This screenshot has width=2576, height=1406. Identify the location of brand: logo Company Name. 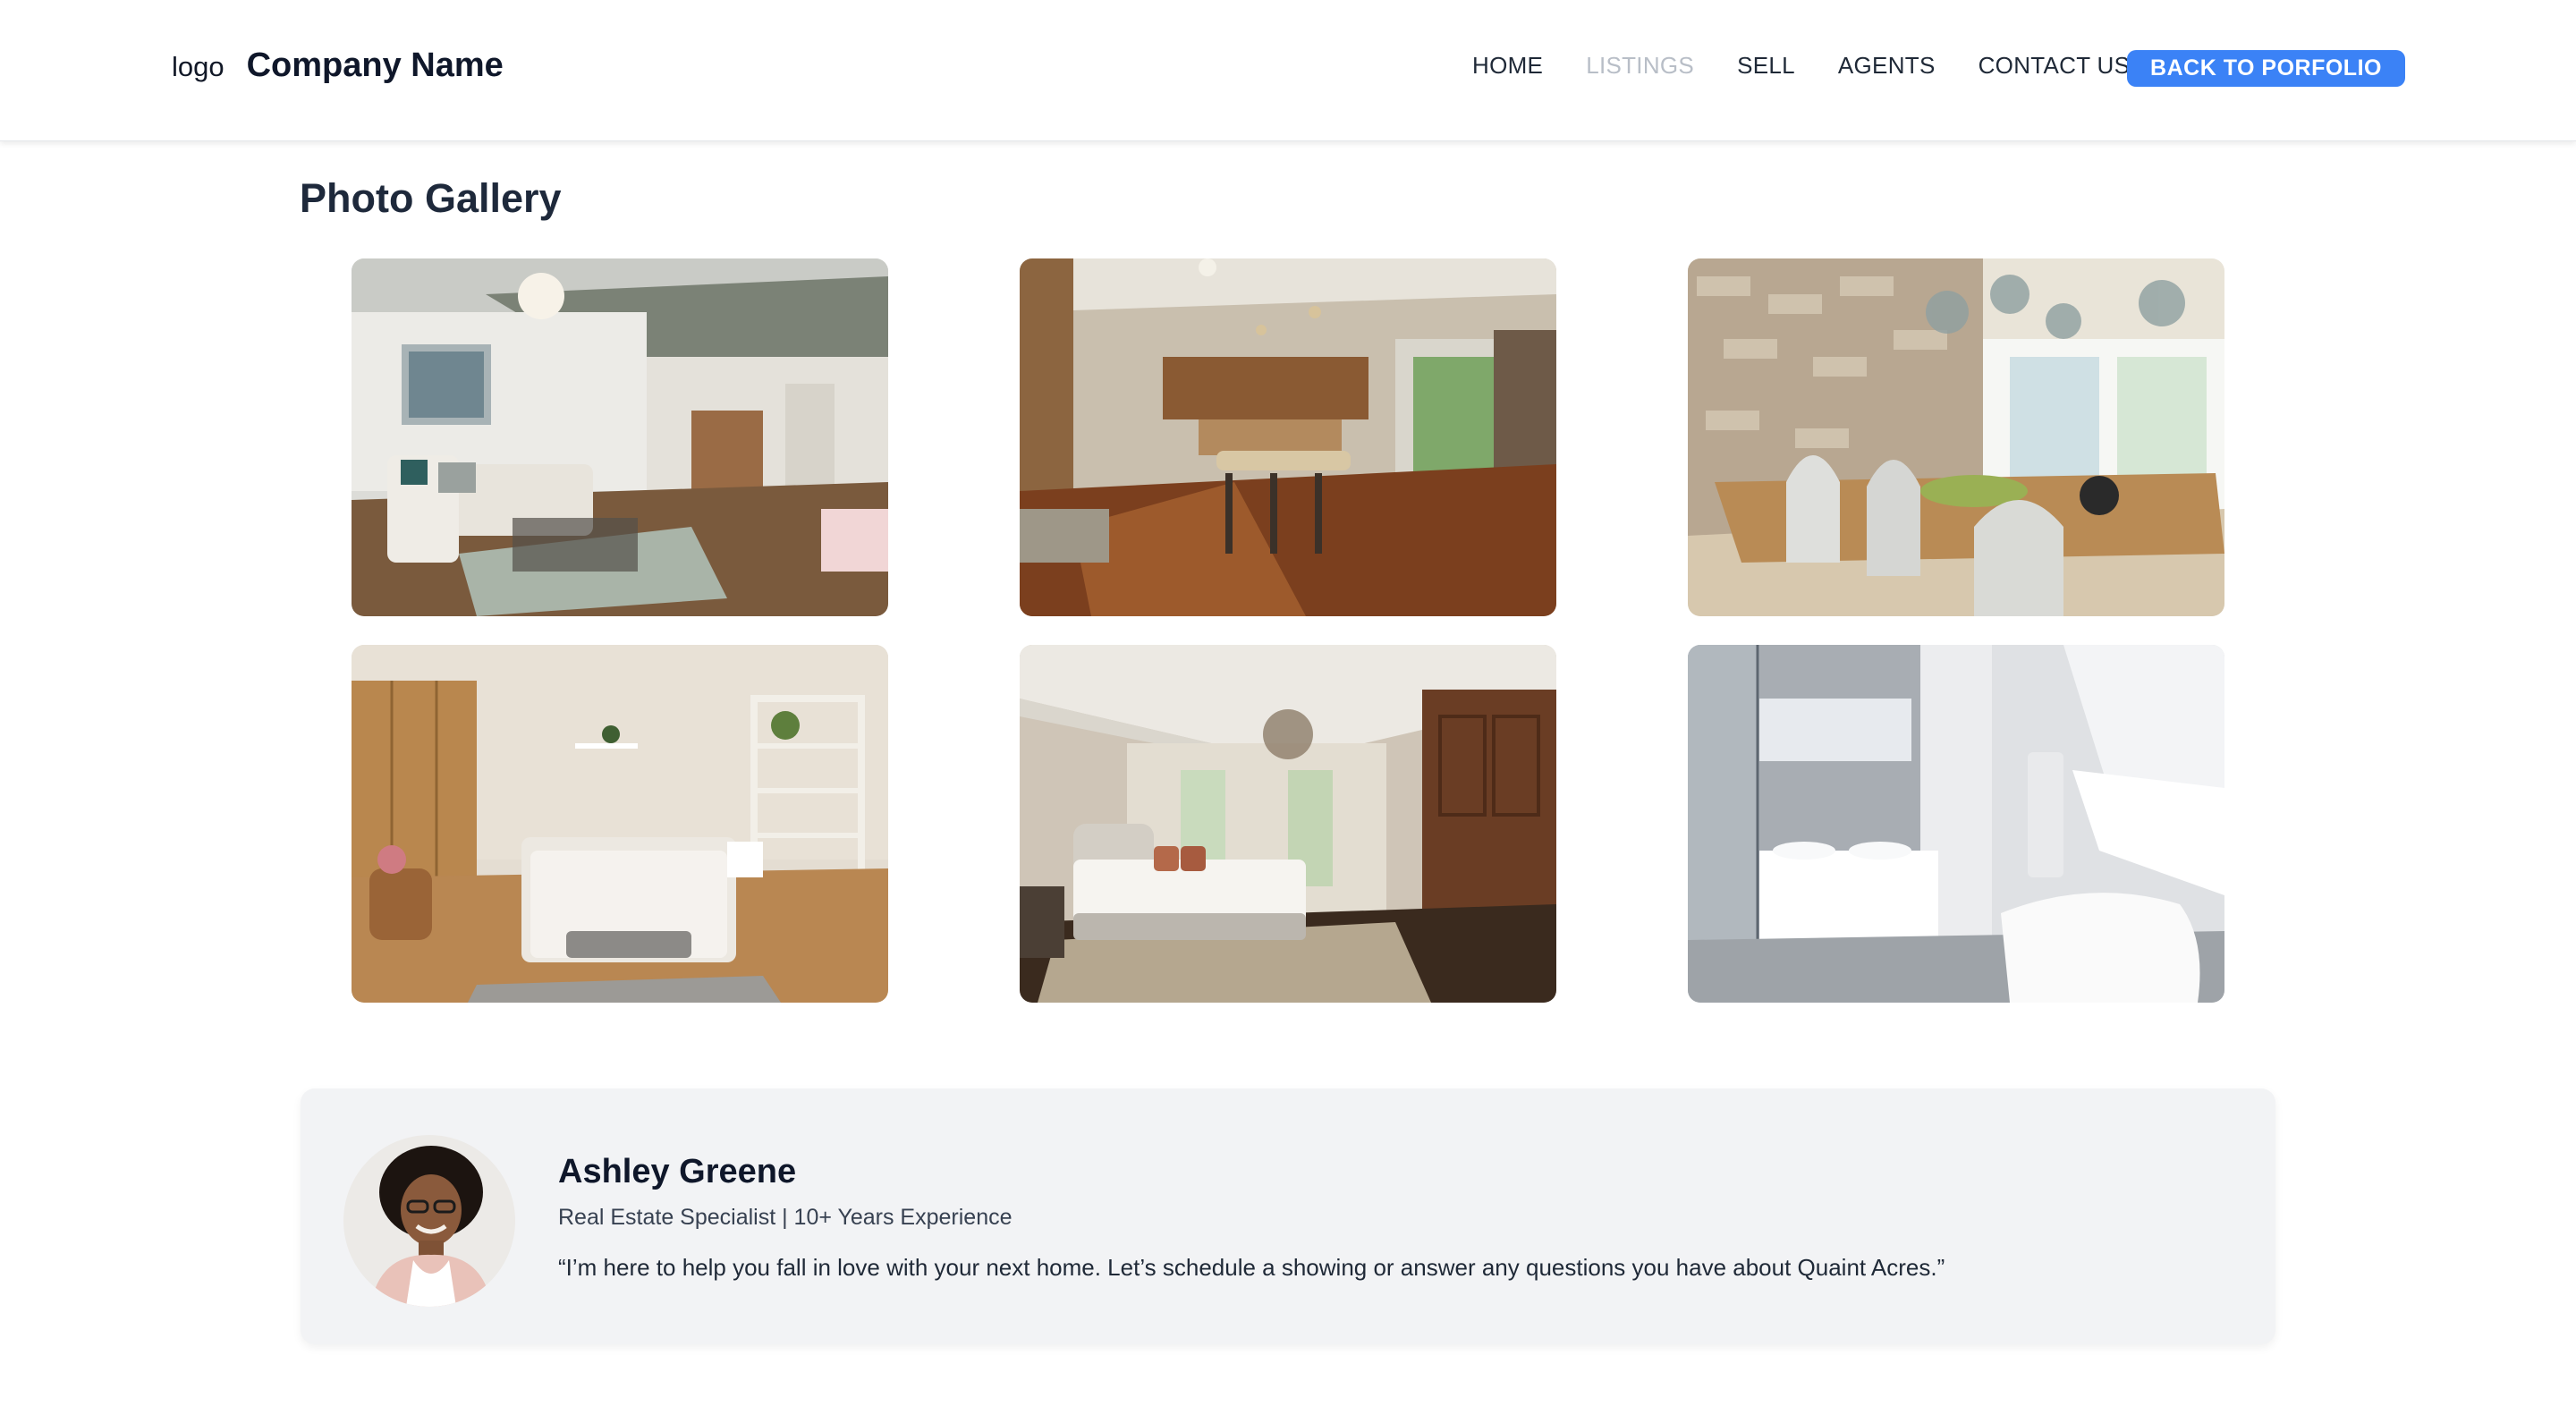
(338, 66).